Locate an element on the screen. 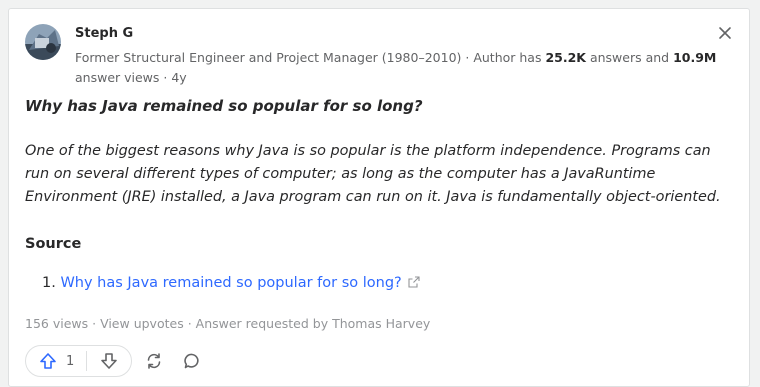  vote-pill: 1 is located at coordinates (79, 361).